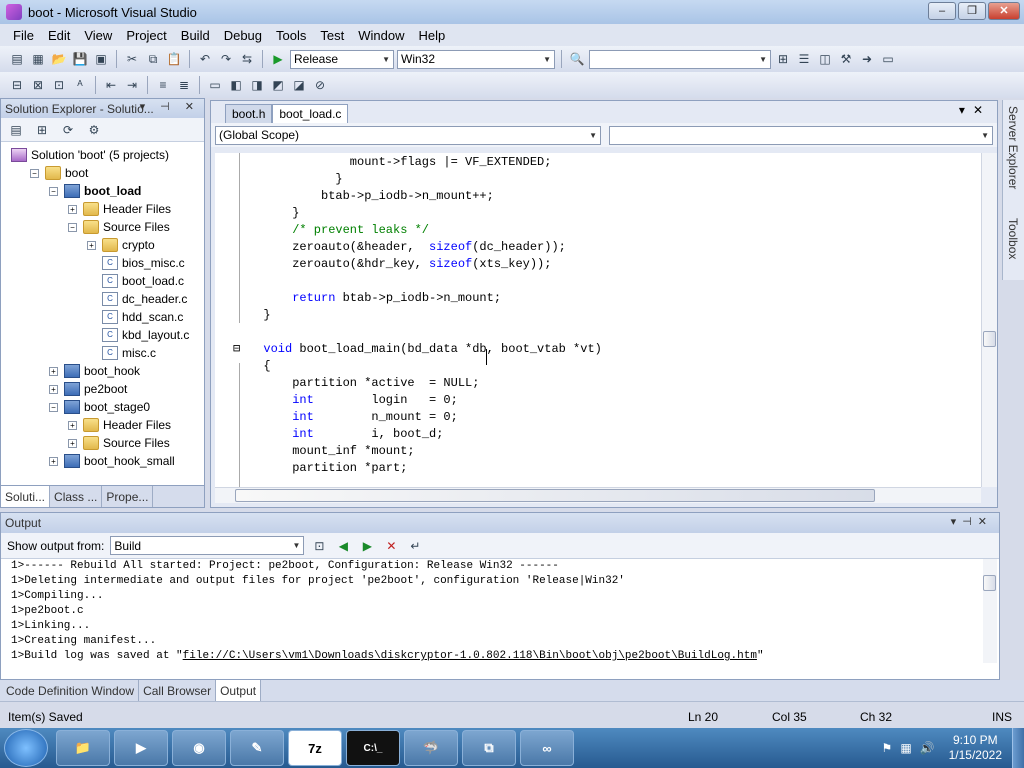  I want to click on tree-node: − boot_stage0, so click(99, 407).